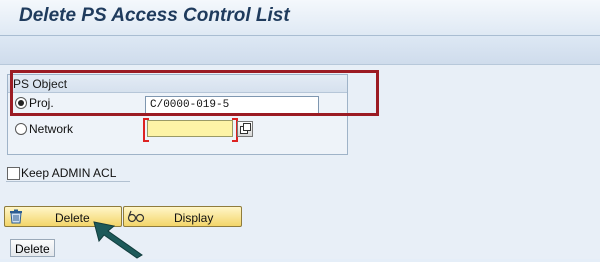 The width and height of the screenshot is (600, 262). What do you see at coordinates (69, 173) in the screenshot?
I see `keep-admin-acl-label: Keep ADMIN ACL` at bounding box center [69, 173].